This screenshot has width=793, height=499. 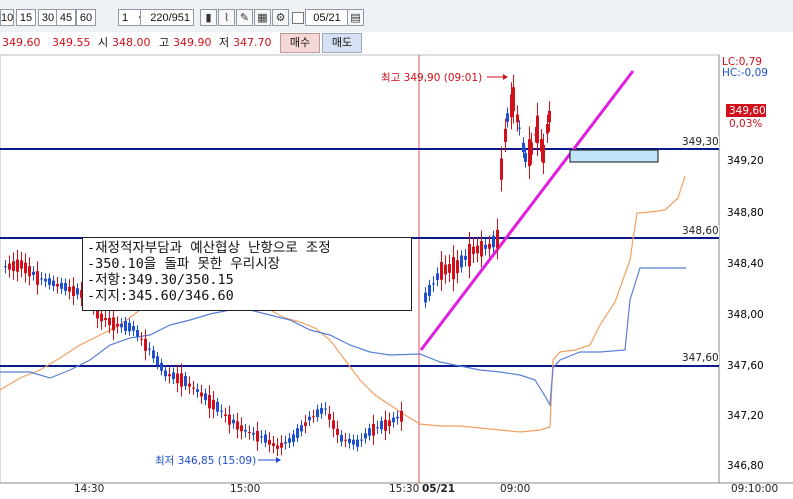 What do you see at coordinates (745, 315) in the screenshot?
I see `y-tick-348-00: 348,00` at bounding box center [745, 315].